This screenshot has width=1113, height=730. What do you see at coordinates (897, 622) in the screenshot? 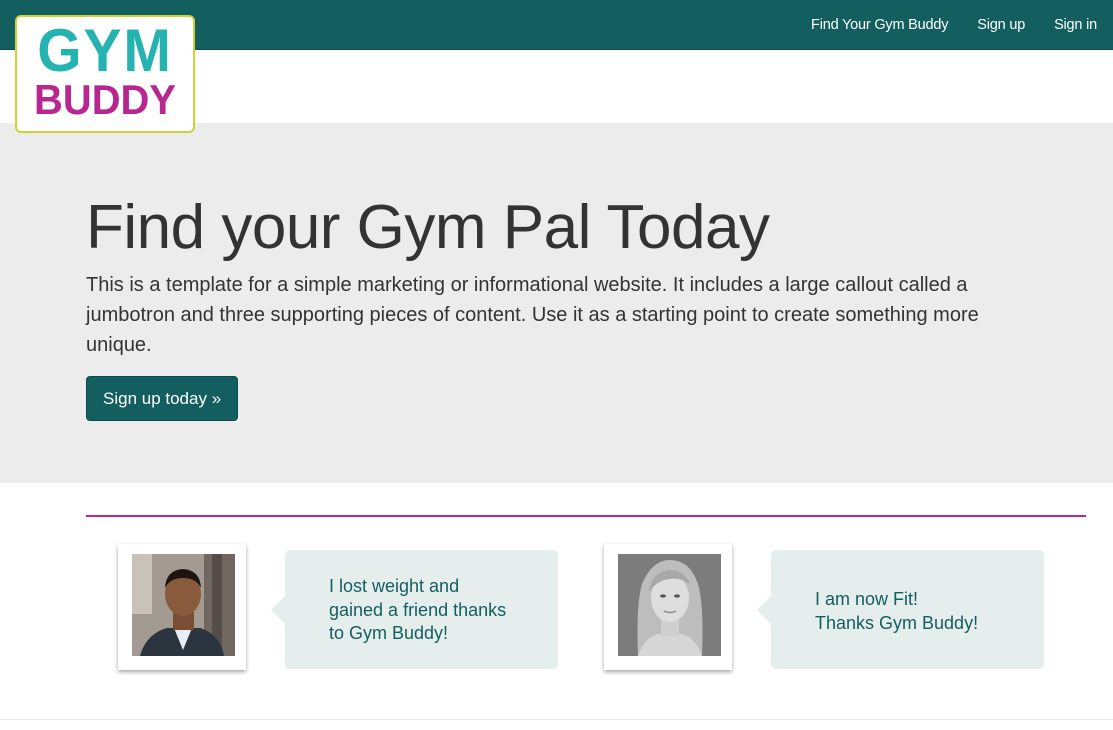
I see `quote-line: Thanks Gym Buddy!` at bounding box center [897, 622].